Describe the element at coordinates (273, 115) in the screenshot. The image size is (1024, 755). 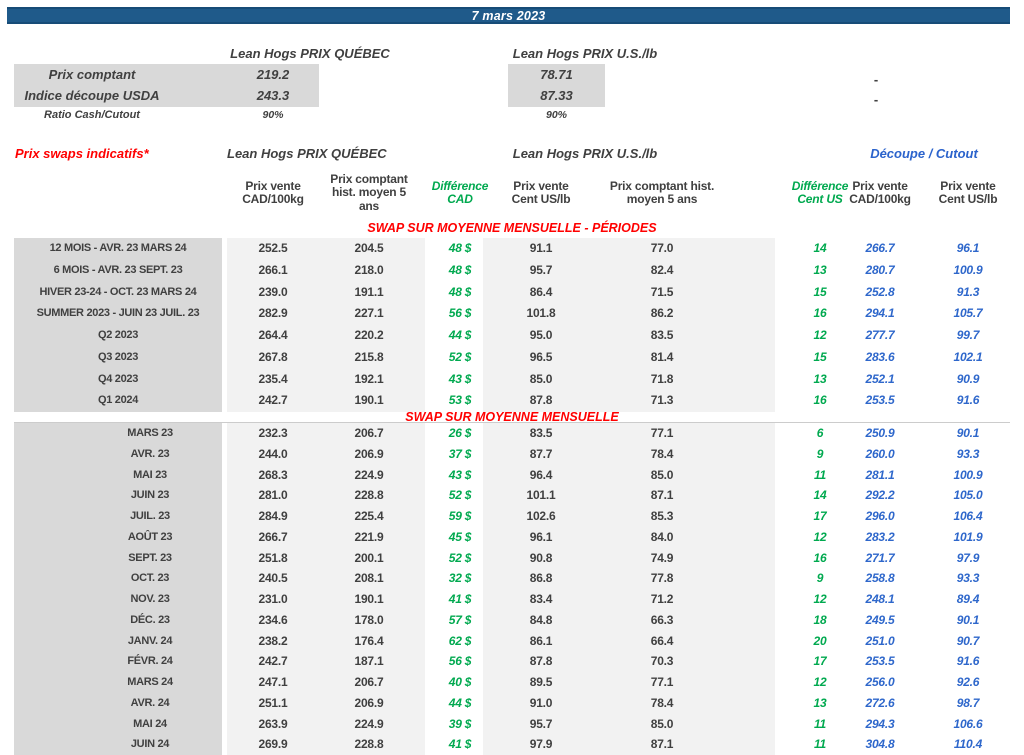
I see `spot-qc-value: 90%` at that location.